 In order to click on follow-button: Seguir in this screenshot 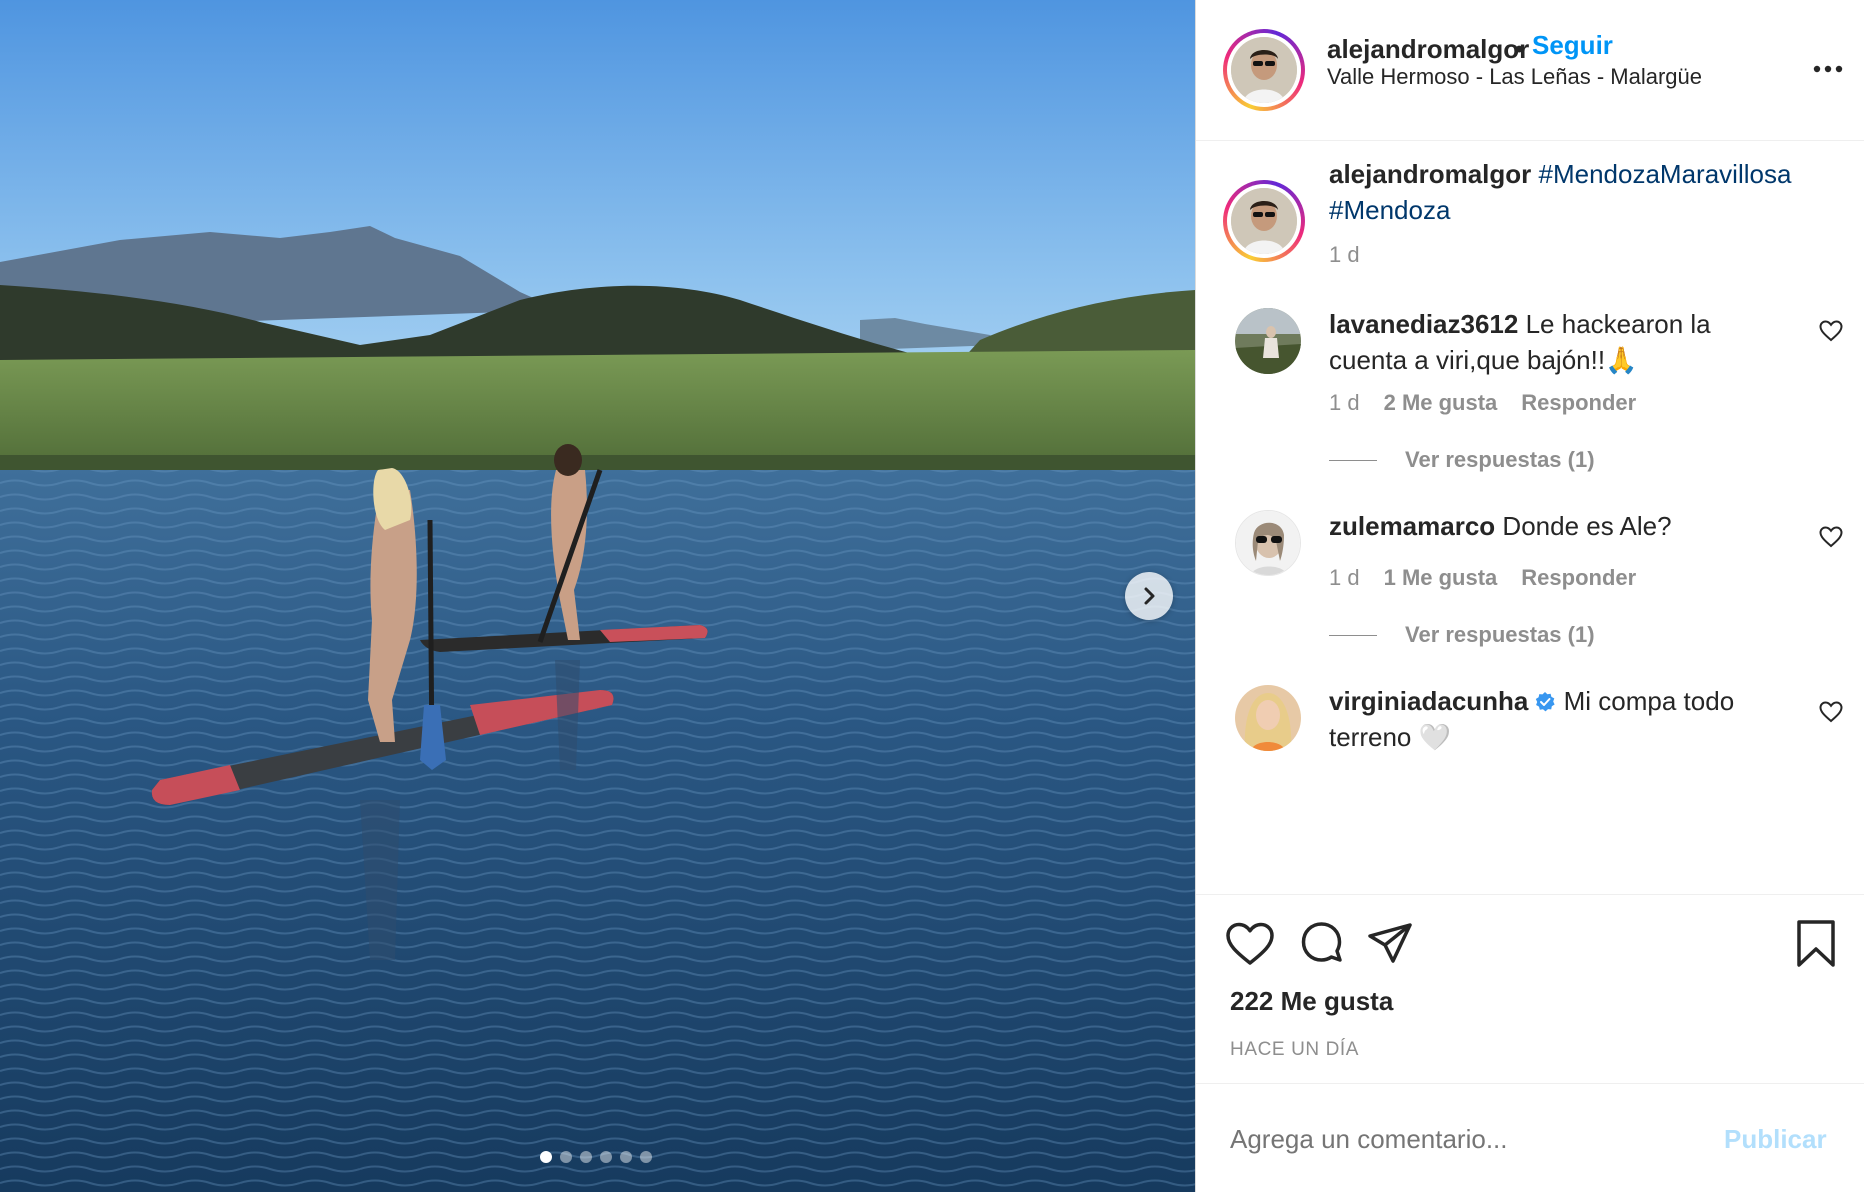, I will do `click(1572, 45)`.